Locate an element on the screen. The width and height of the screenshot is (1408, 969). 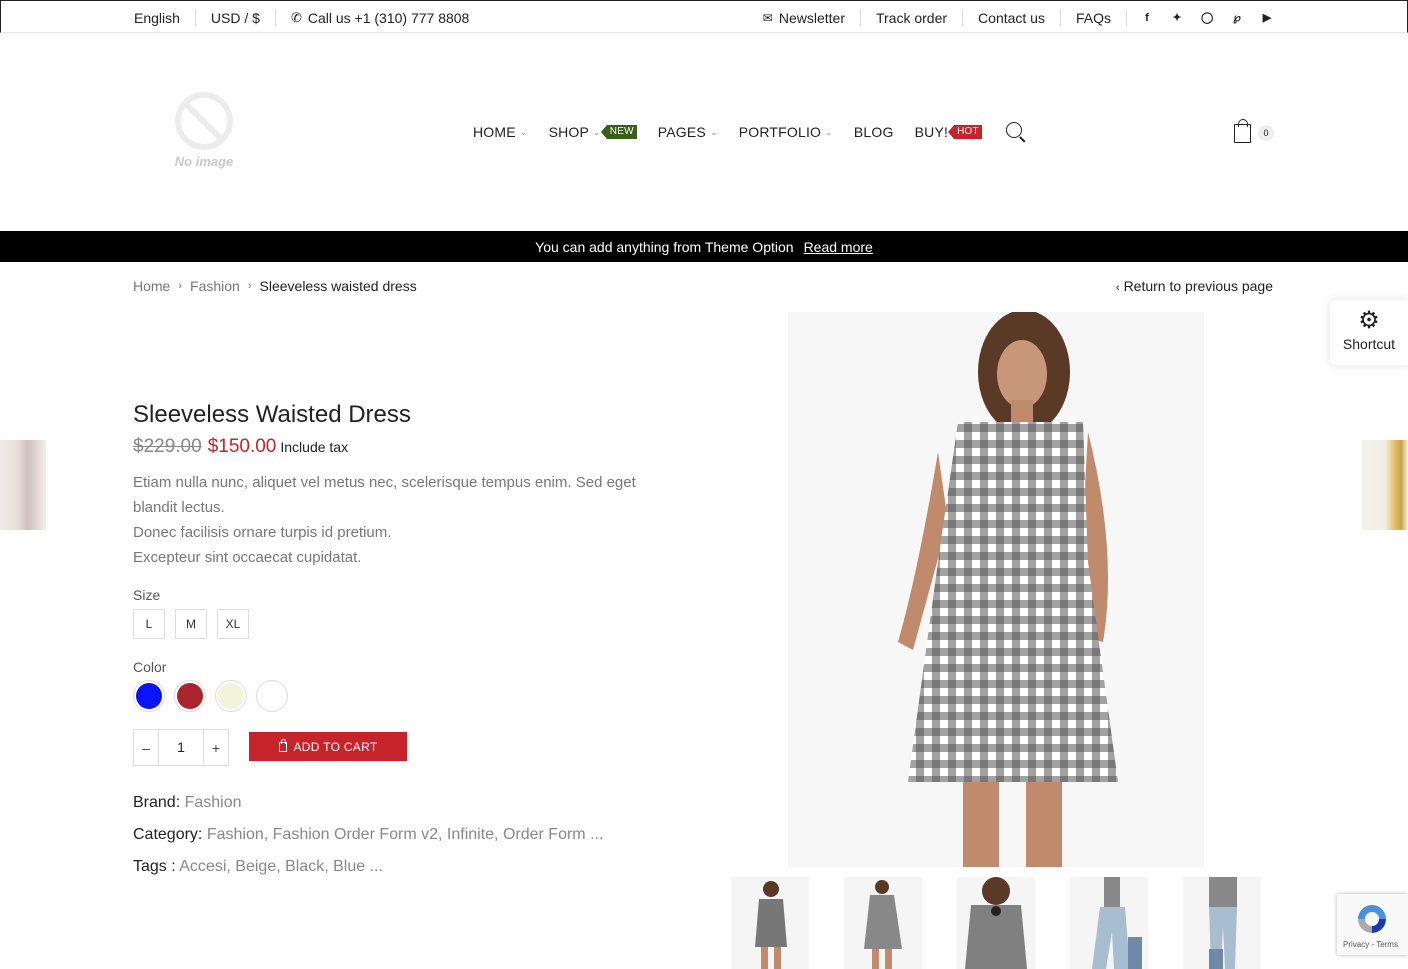
faqs-label: FAQs is located at coordinates (1093, 17).